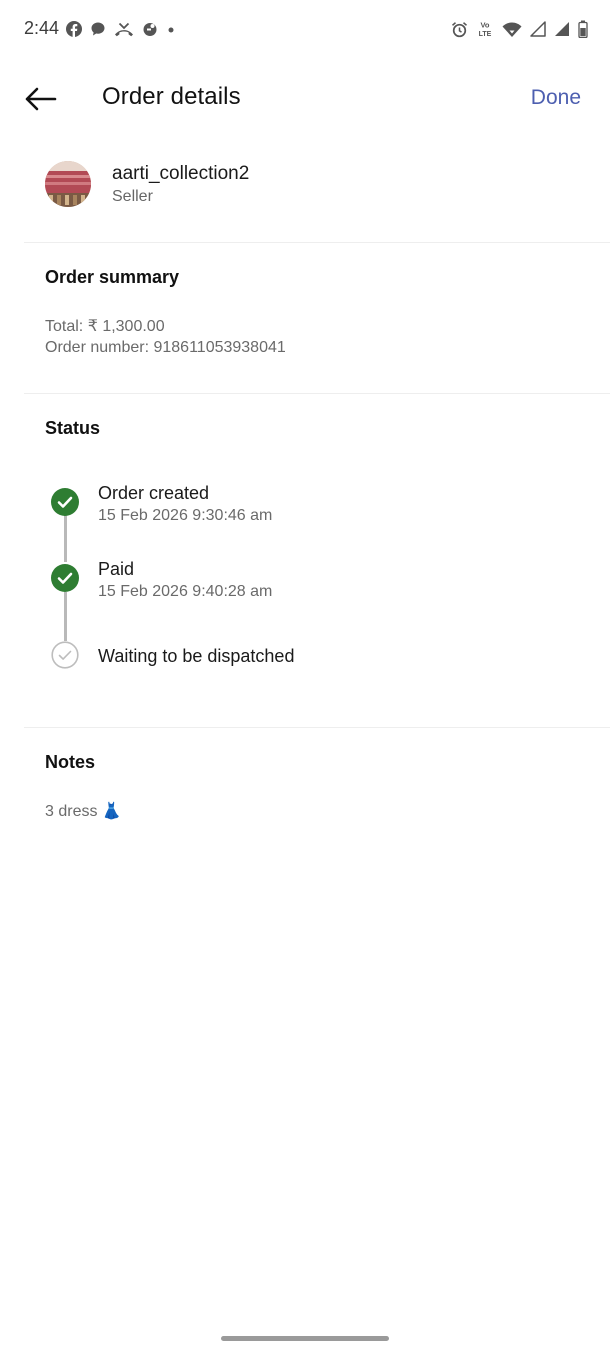  Describe the element at coordinates (73, 428) in the screenshot. I see `status-heading: Status` at that location.